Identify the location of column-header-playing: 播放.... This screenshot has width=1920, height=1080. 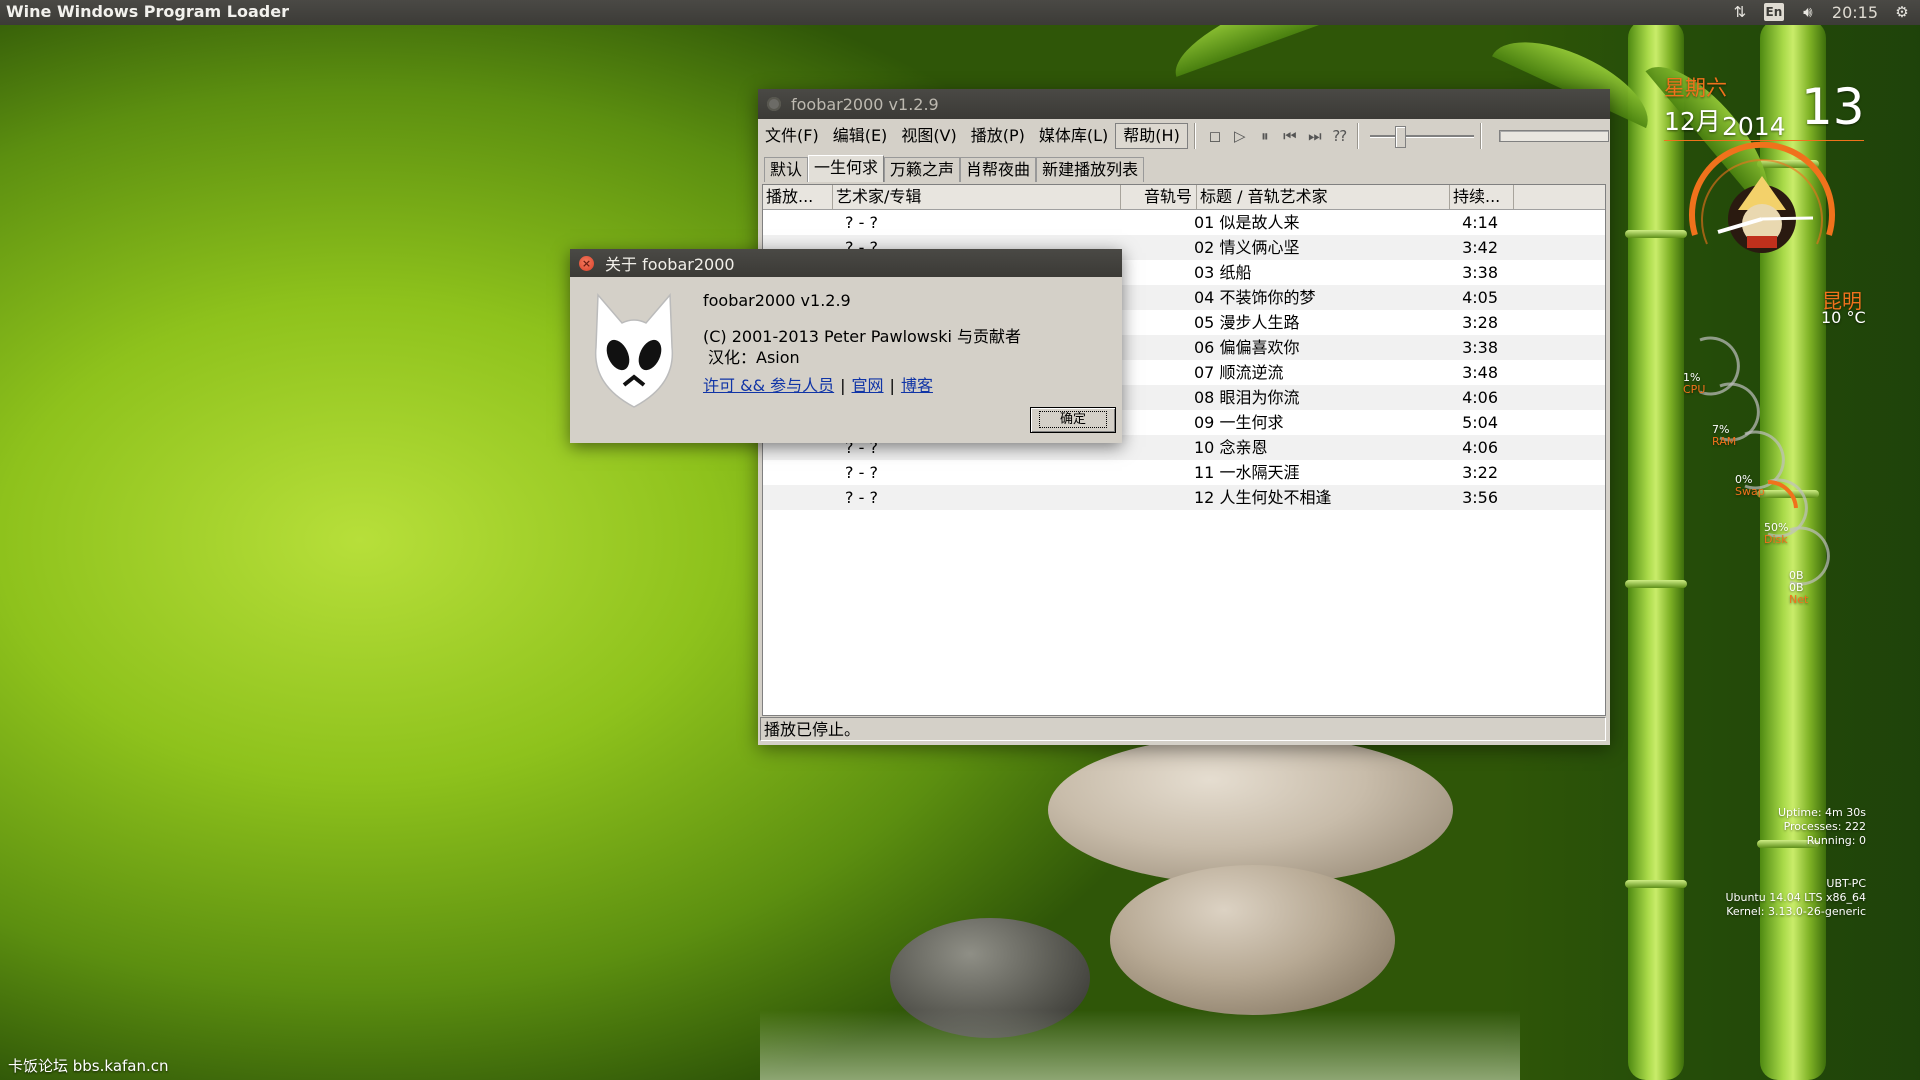
(798, 197).